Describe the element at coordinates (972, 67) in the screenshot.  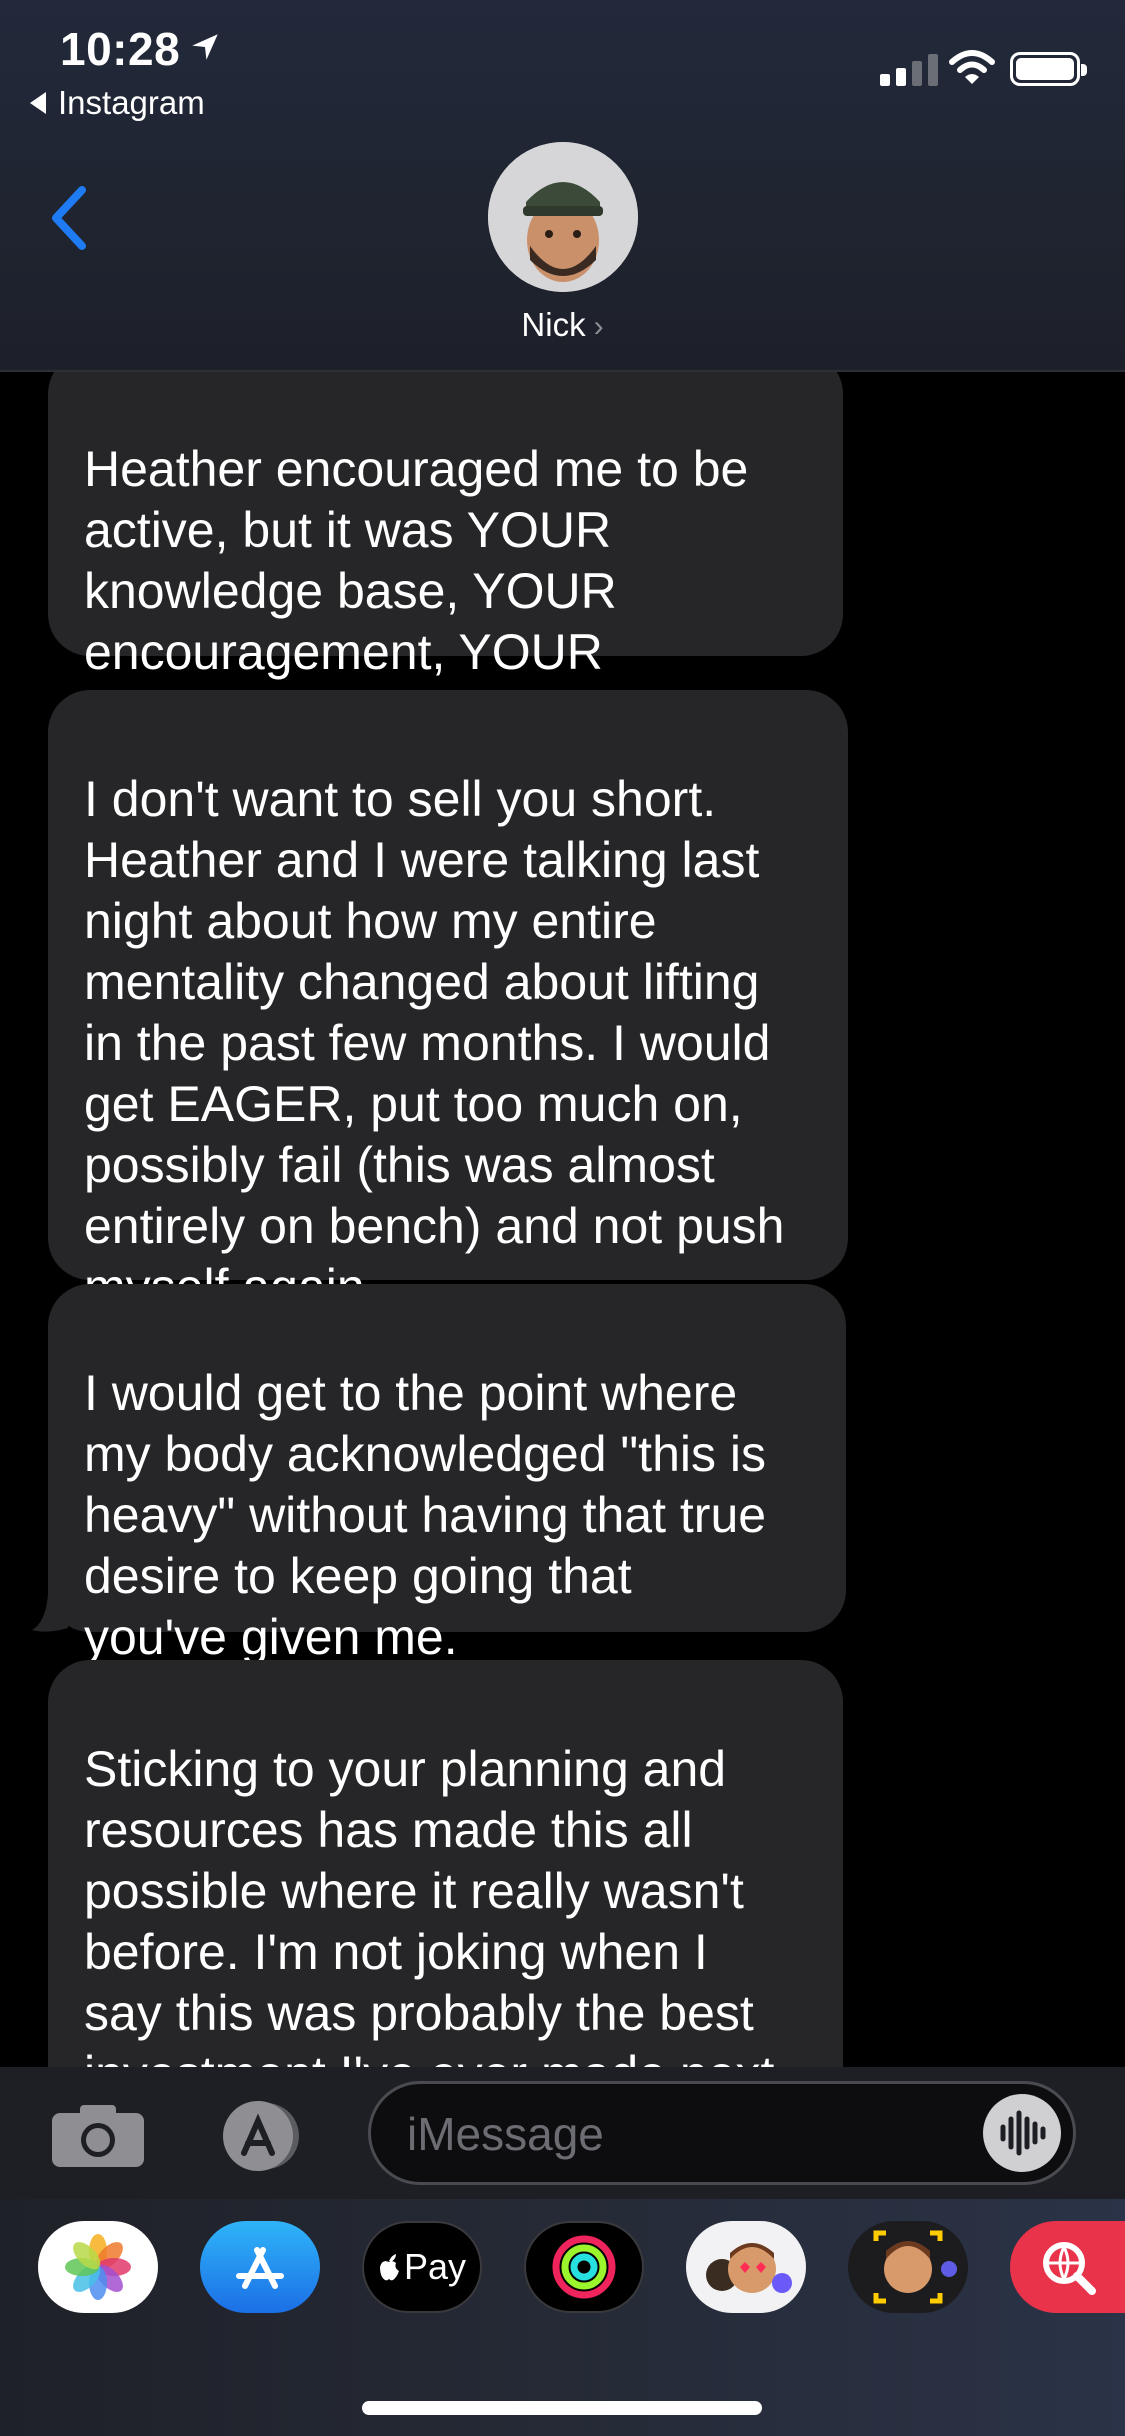
I see `wifi-icon` at that location.